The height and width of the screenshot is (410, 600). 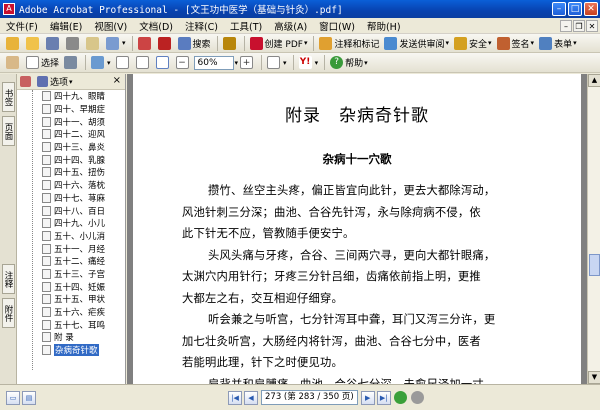 I want to click on bookmark-item: 五十二、痛经, so click(x=71, y=261).